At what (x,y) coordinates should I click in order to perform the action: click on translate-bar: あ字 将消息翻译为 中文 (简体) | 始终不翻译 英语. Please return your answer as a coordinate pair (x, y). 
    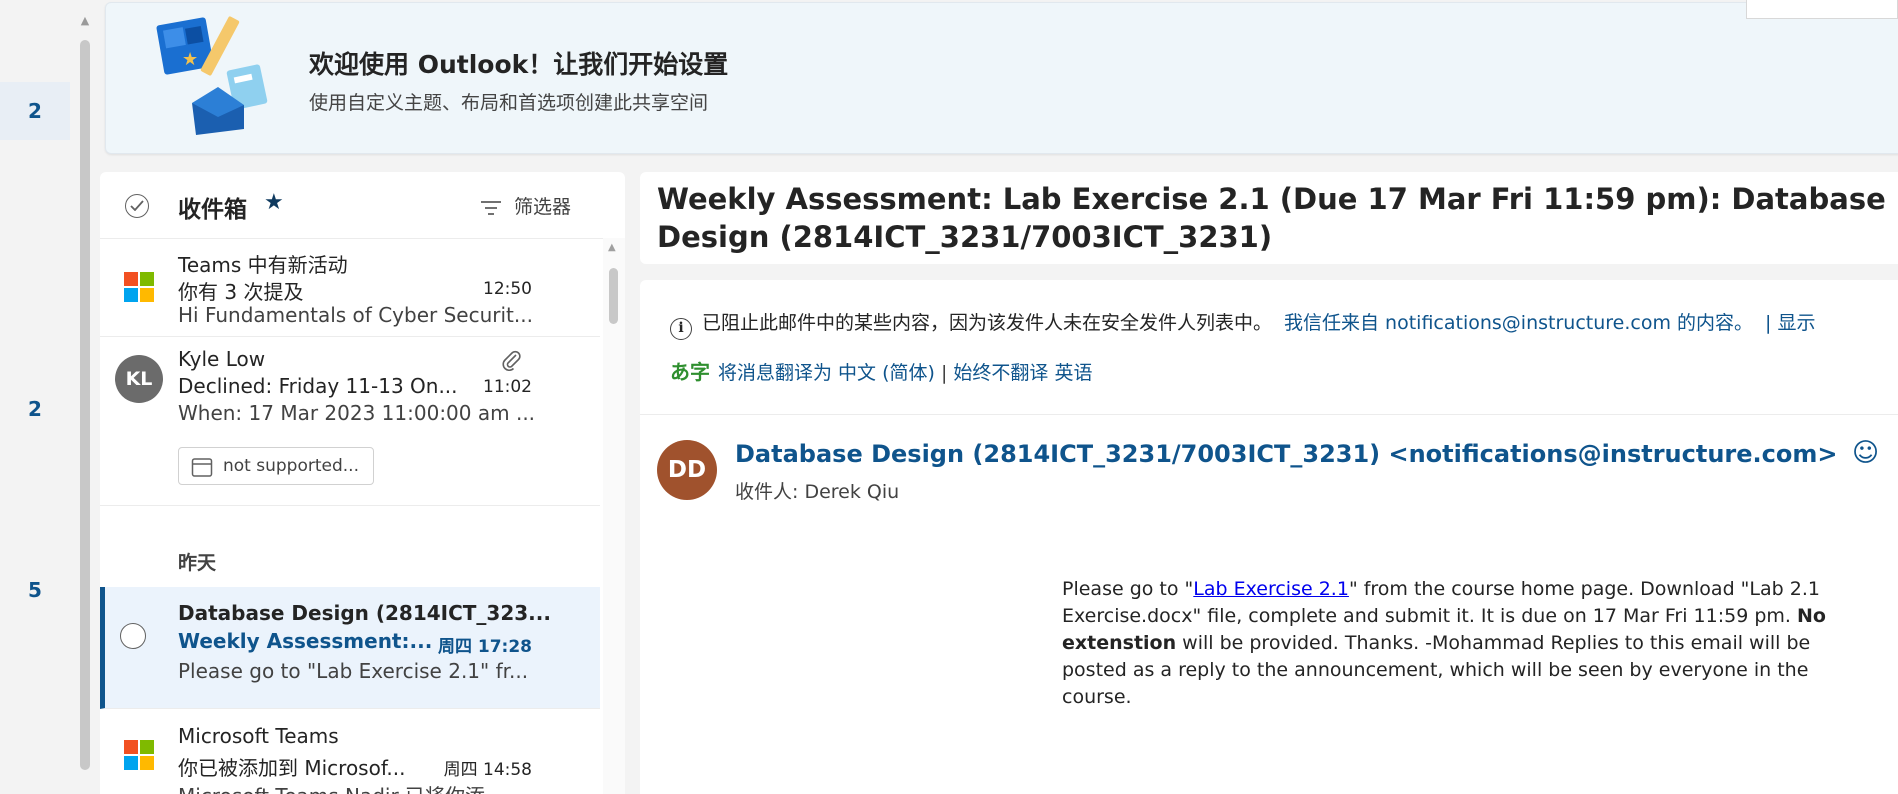
    Looking at the image, I should click on (881, 370).